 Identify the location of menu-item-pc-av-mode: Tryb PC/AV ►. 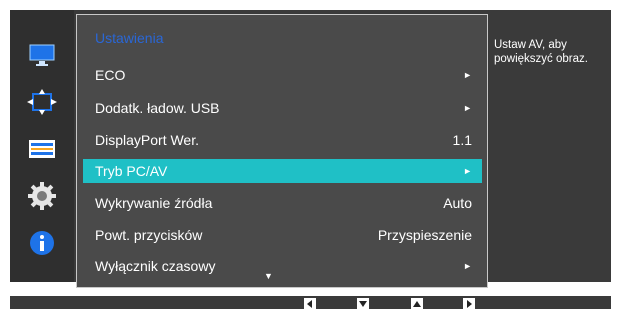
(282, 171).